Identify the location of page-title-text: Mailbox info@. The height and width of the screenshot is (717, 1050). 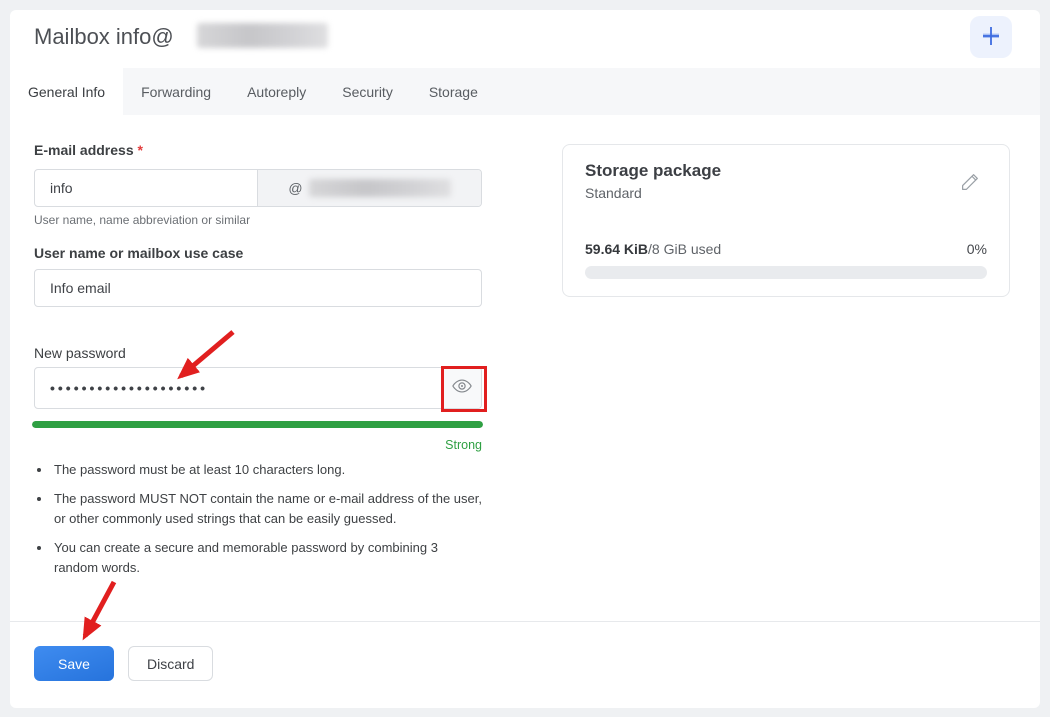
(104, 36).